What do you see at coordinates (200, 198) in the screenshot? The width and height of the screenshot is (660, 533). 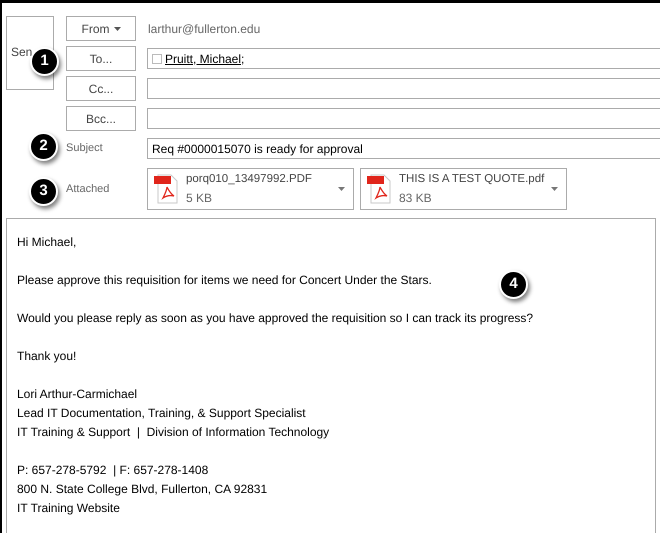 I see `attachment-size: 5 KB` at bounding box center [200, 198].